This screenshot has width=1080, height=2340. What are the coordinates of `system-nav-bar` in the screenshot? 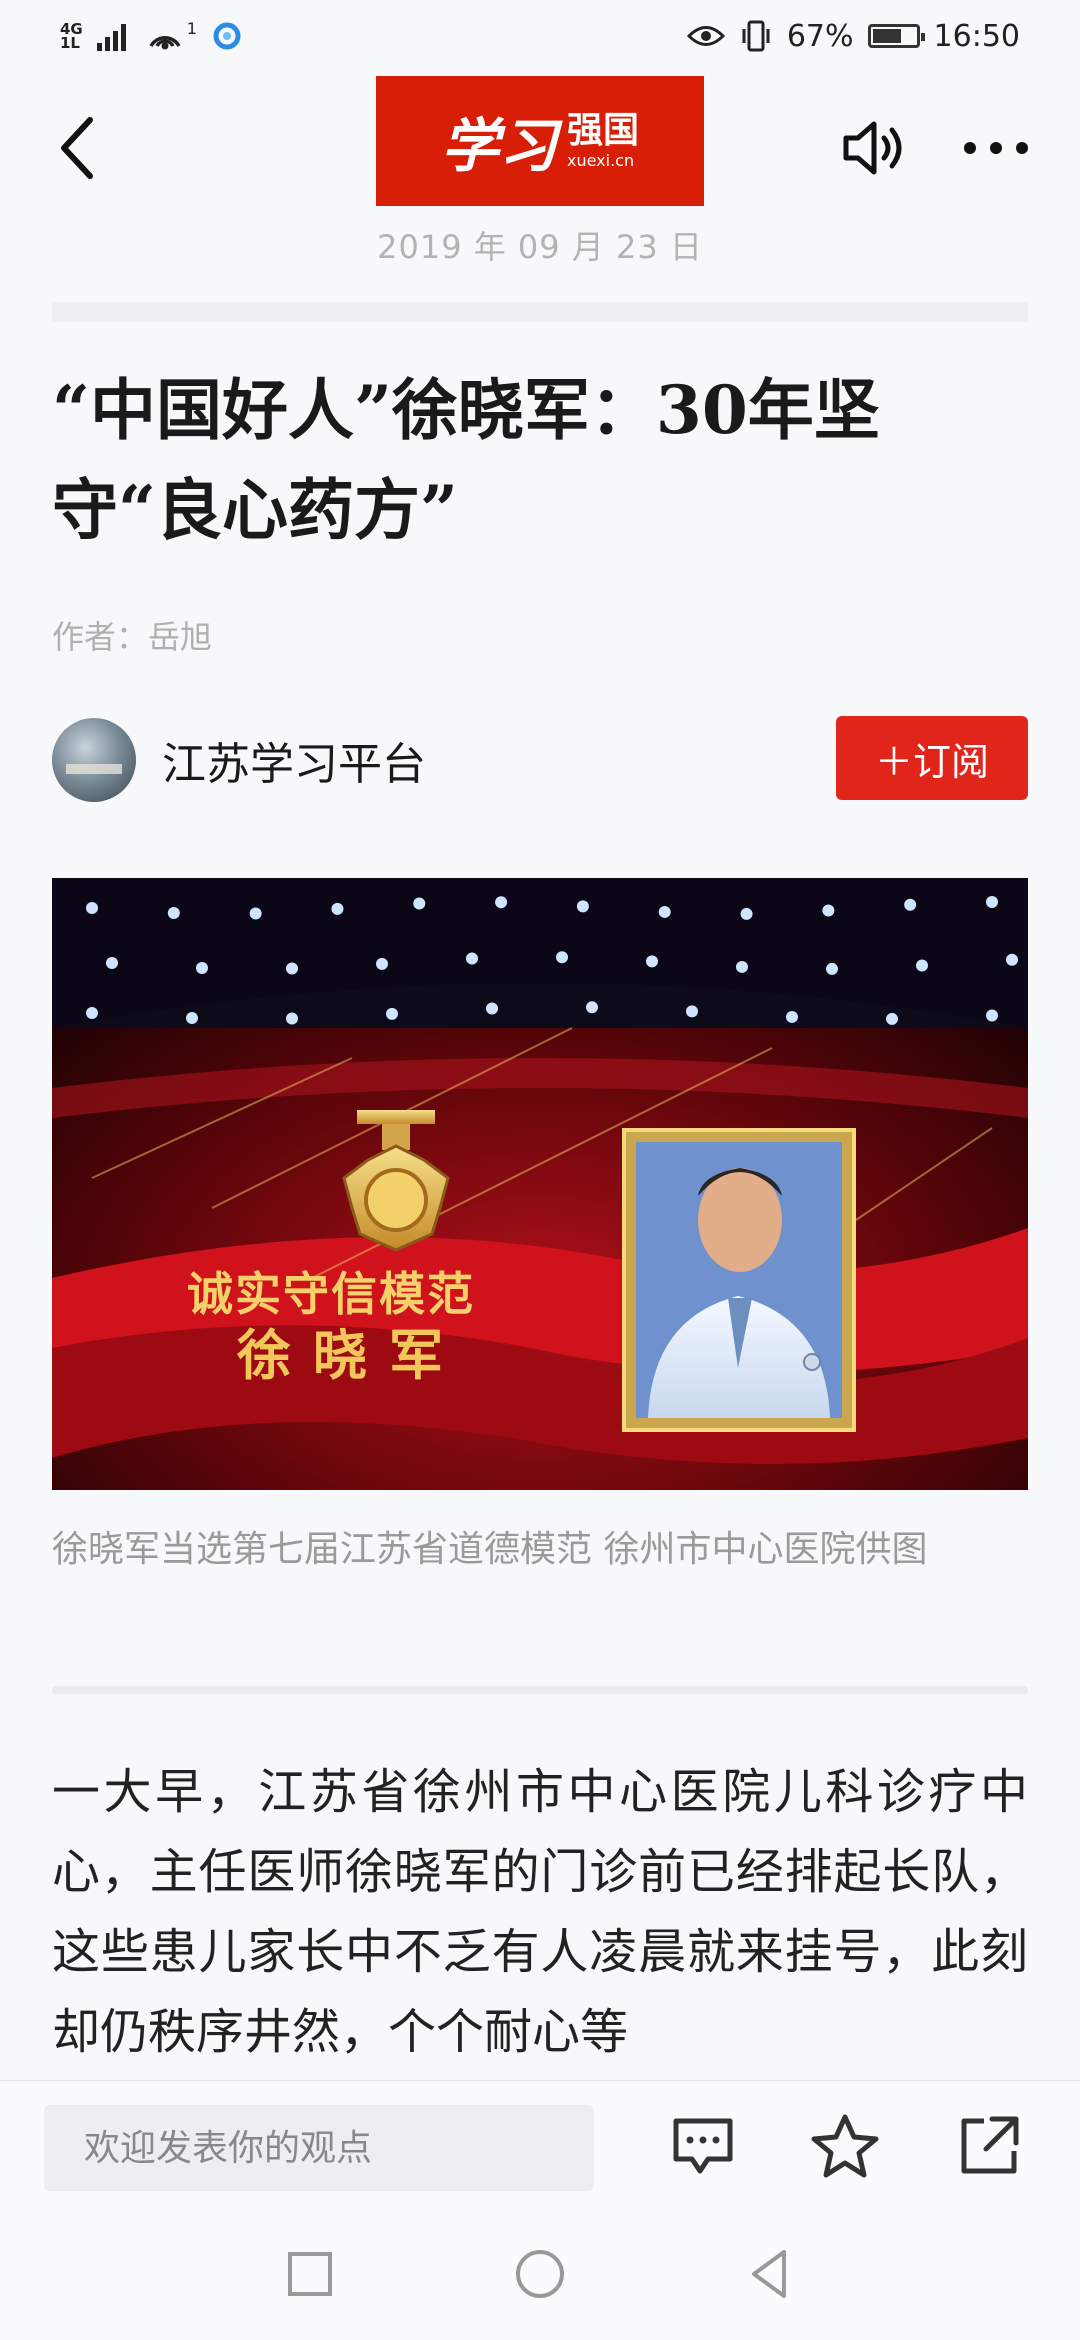 It's located at (540, 2275).